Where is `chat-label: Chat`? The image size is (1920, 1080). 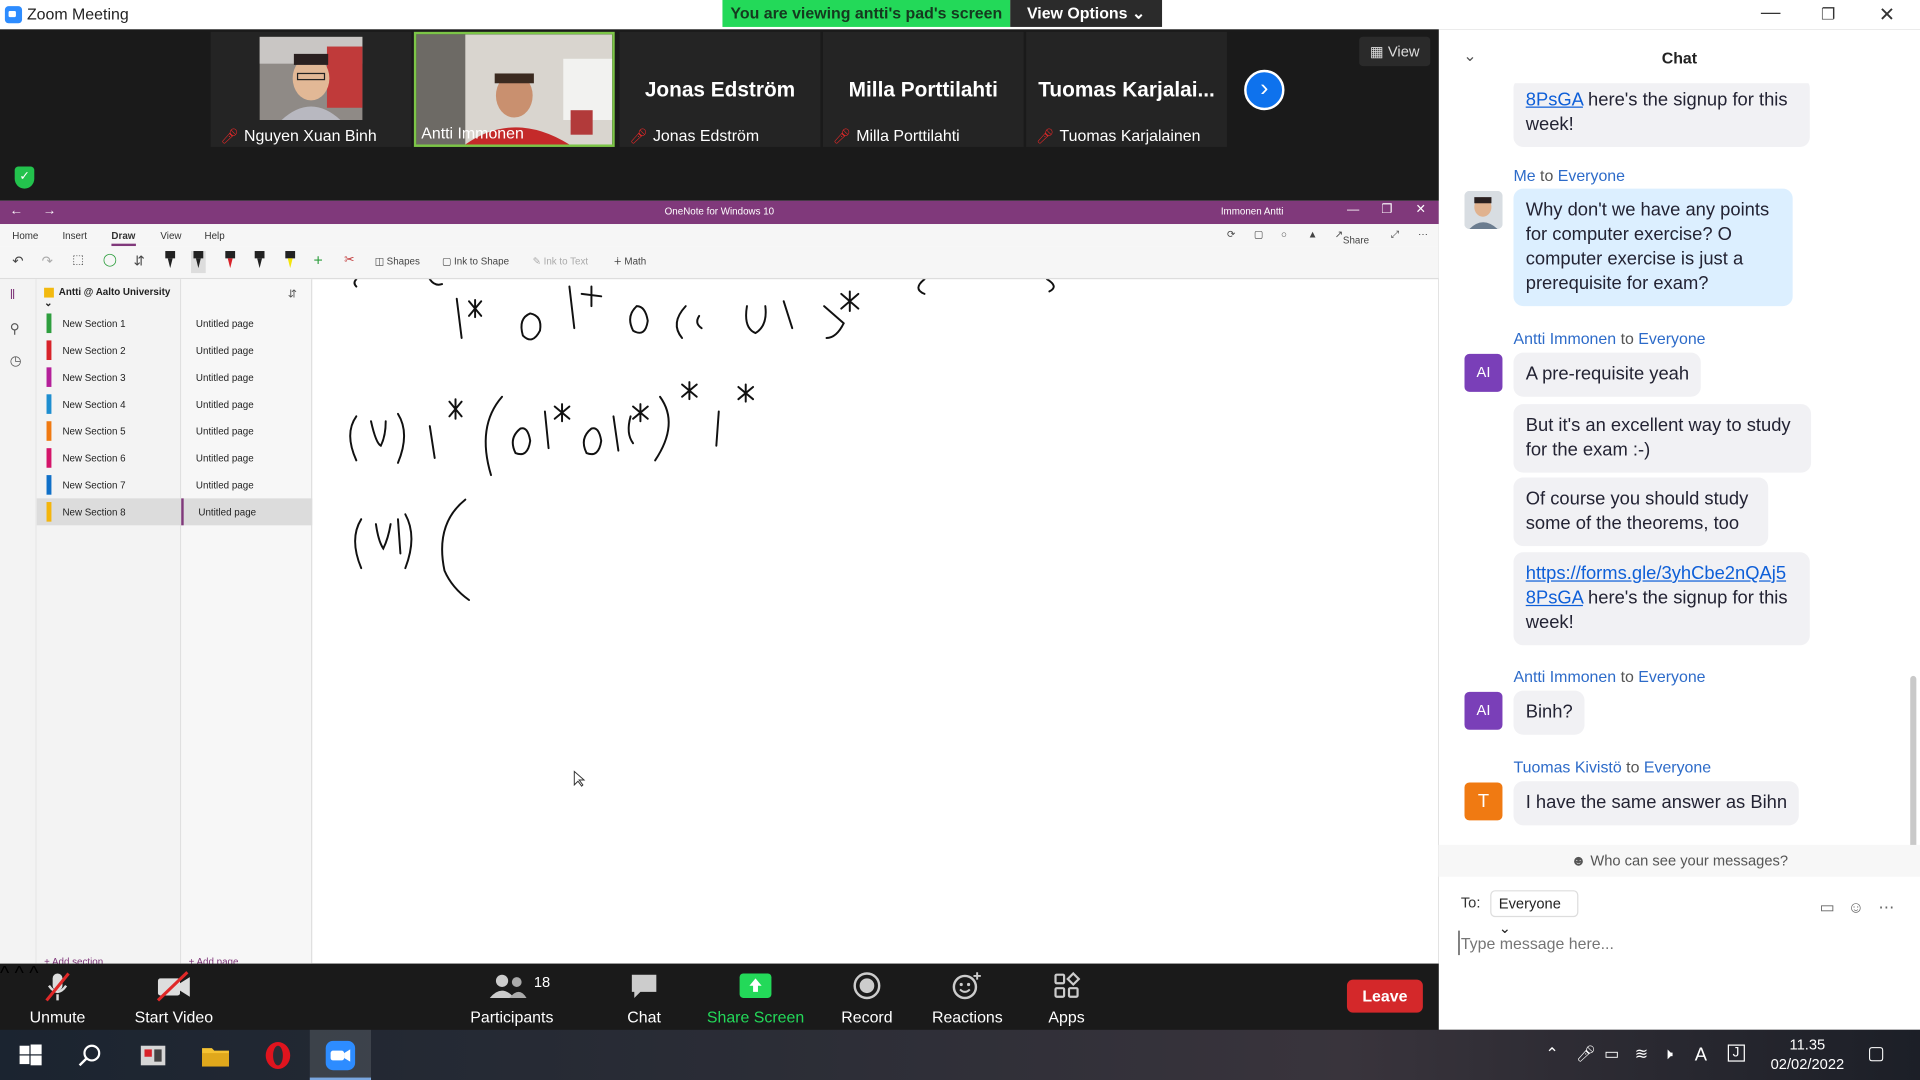
chat-label: Chat is located at coordinates (644, 1017).